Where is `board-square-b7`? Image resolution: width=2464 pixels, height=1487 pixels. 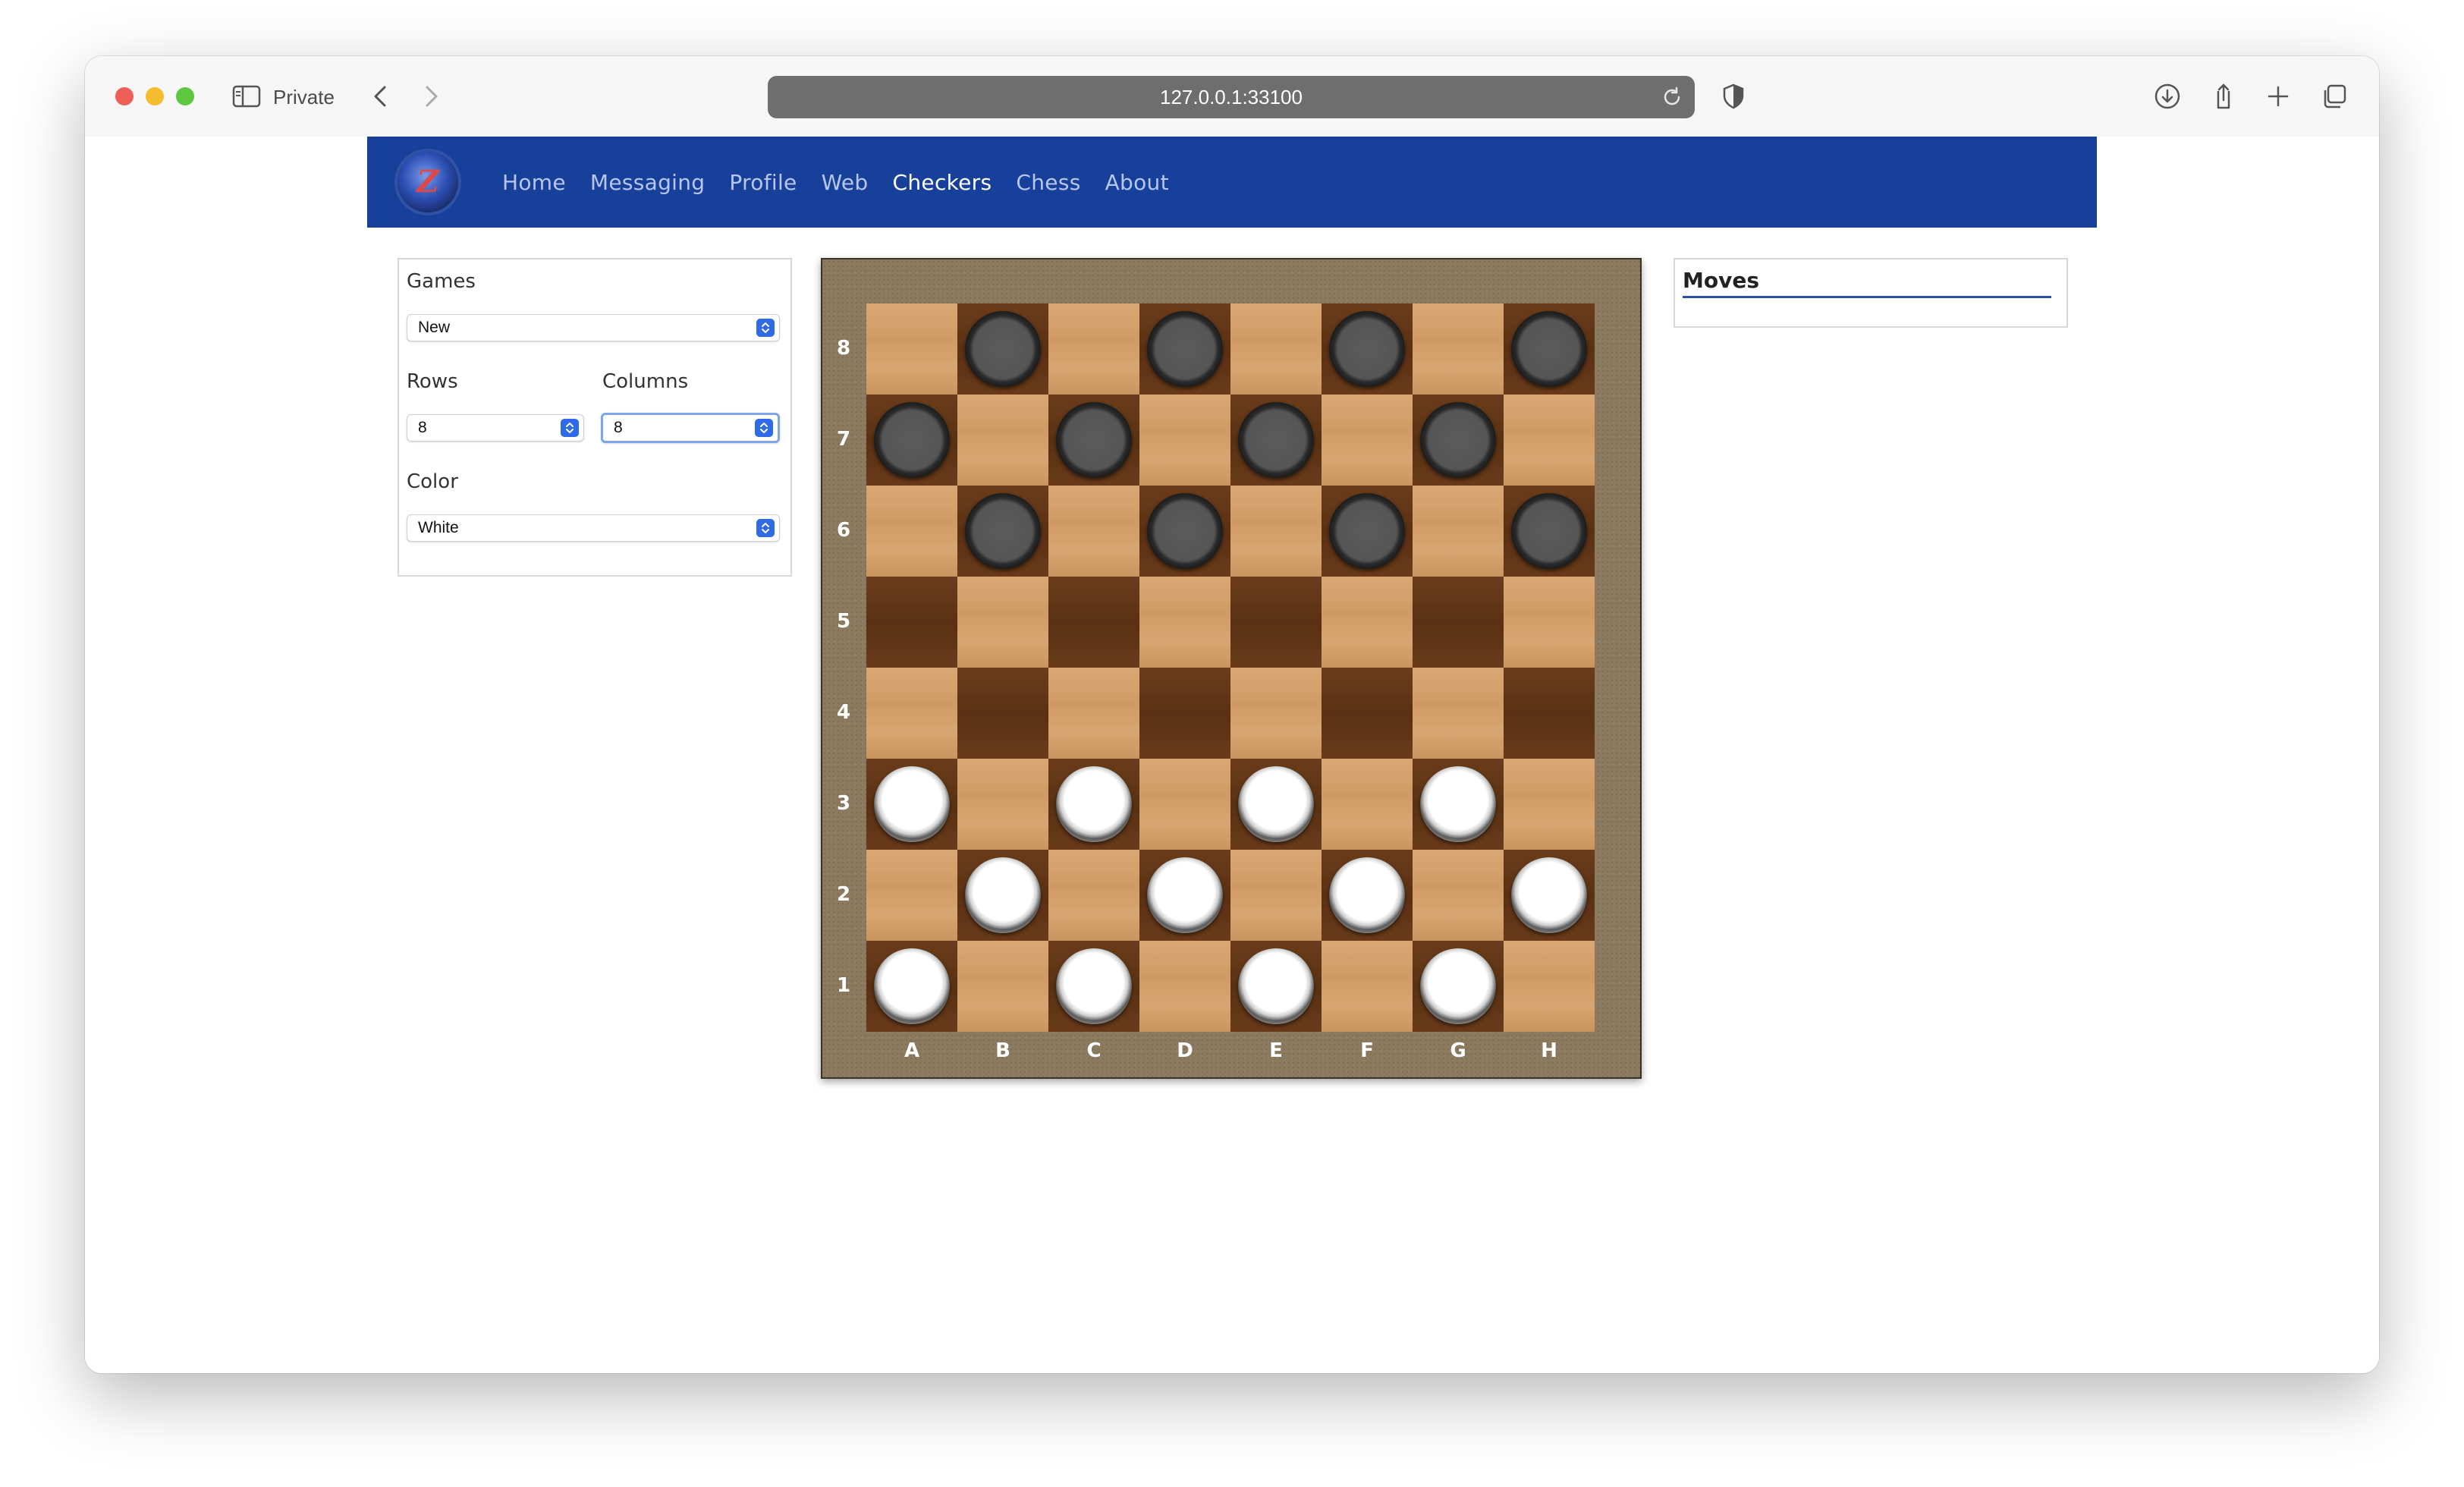 board-square-b7 is located at coordinates (1002, 441).